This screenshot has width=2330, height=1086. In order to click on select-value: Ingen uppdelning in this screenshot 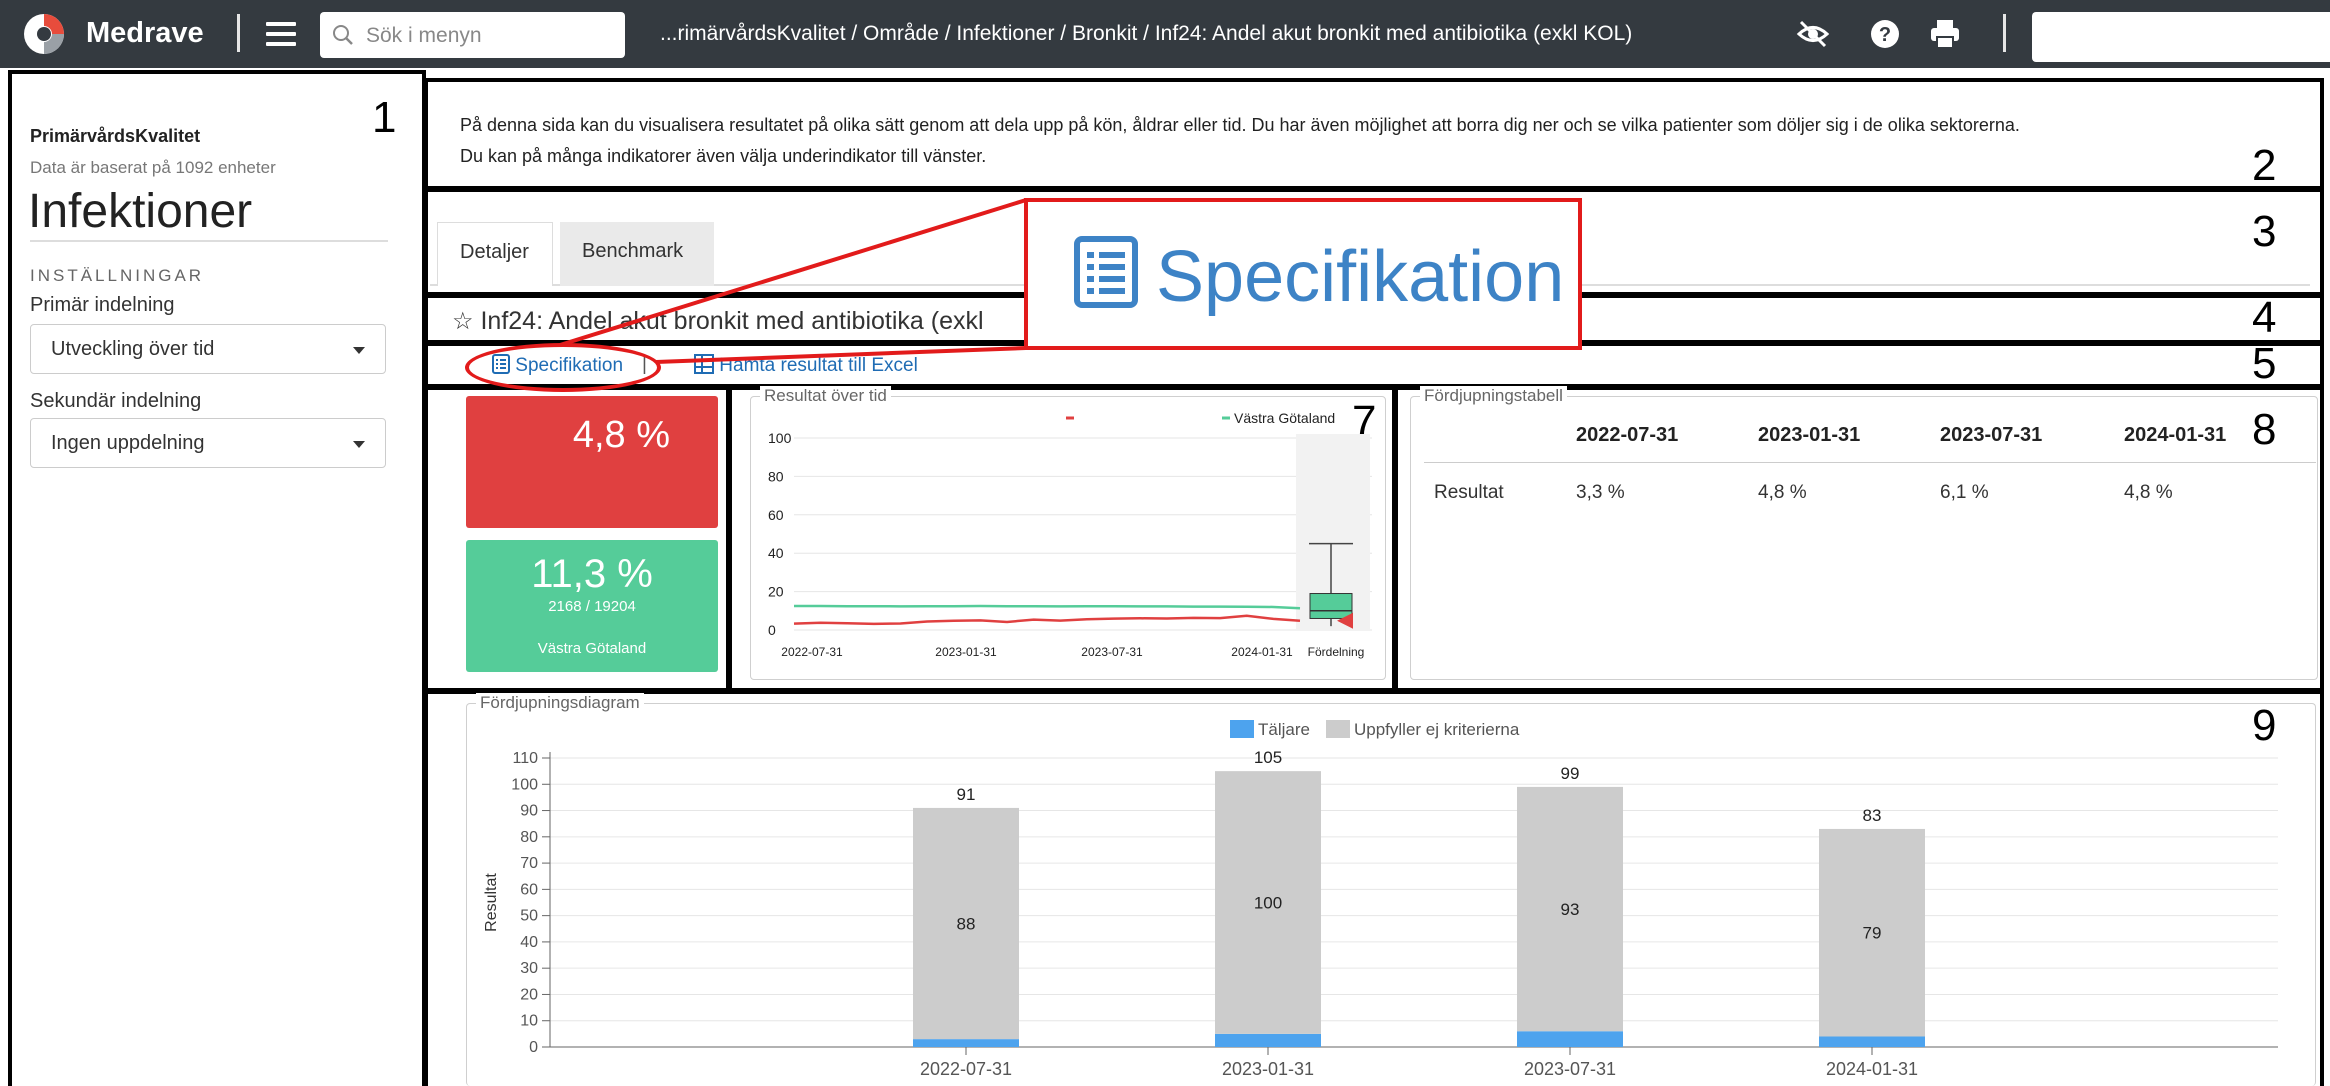, I will do `click(128, 443)`.